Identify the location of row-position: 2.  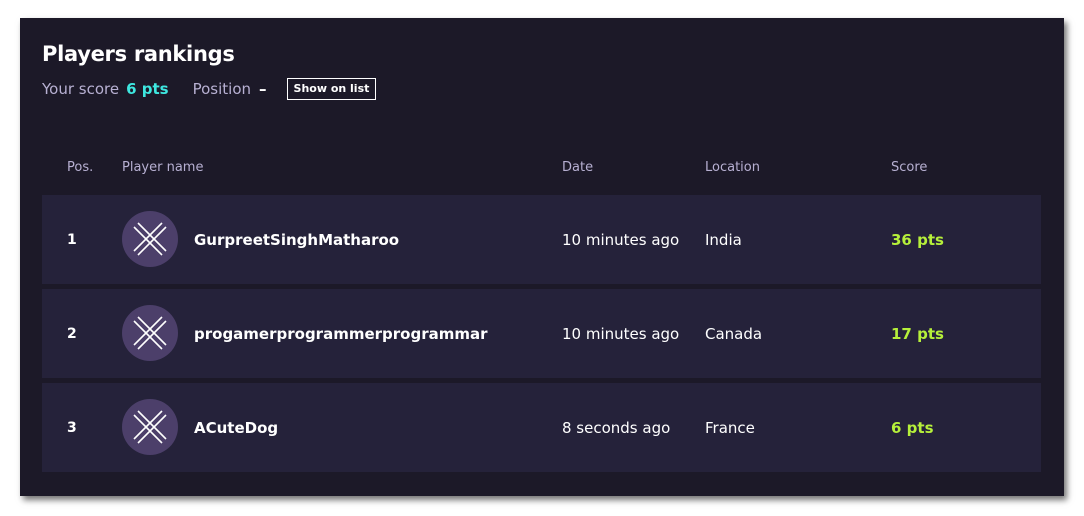
(72, 333).